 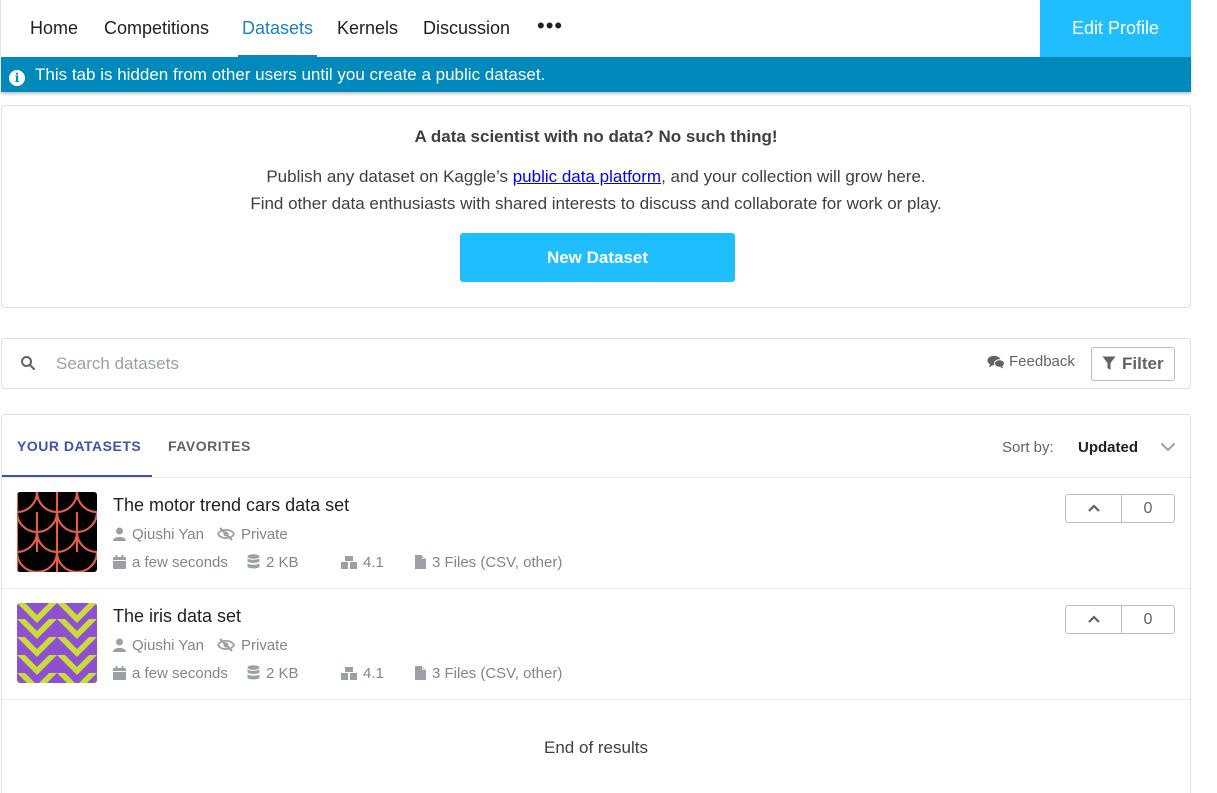 What do you see at coordinates (1168, 447) in the screenshot?
I see `chevron-down-icon` at bounding box center [1168, 447].